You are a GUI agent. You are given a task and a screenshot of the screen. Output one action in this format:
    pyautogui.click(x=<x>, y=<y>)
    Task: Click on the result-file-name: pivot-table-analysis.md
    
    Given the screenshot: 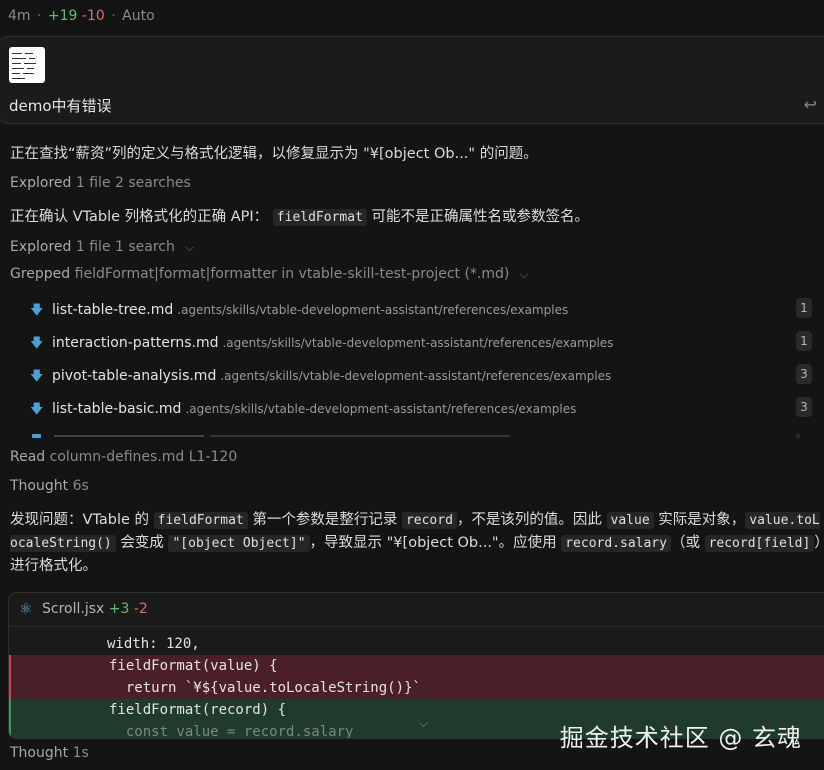 What is the action you would take?
    pyautogui.click(x=134, y=376)
    